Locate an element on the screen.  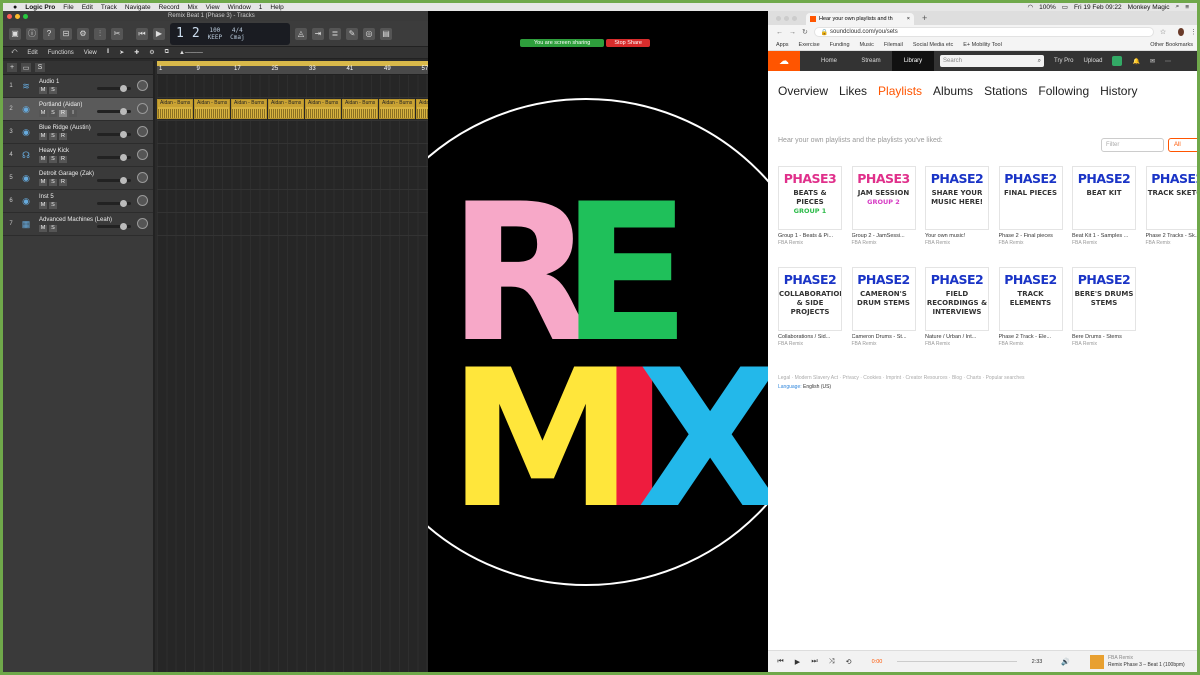
next-icon: ⏭ is located at coordinates (814, 662).